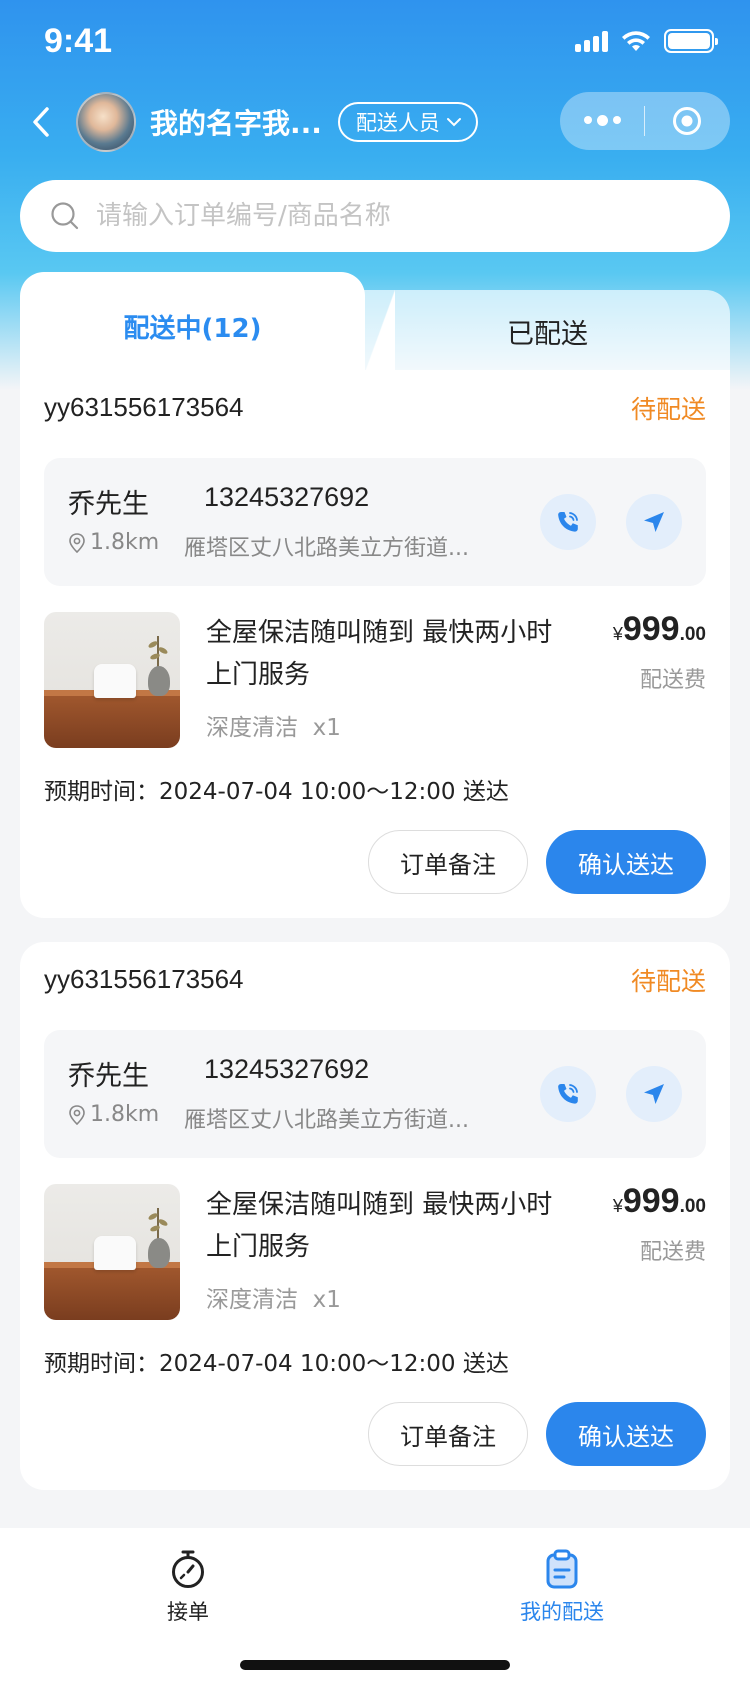 The height and width of the screenshot is (1682, 750). I want to click on signal-icon, so click(591, 41).